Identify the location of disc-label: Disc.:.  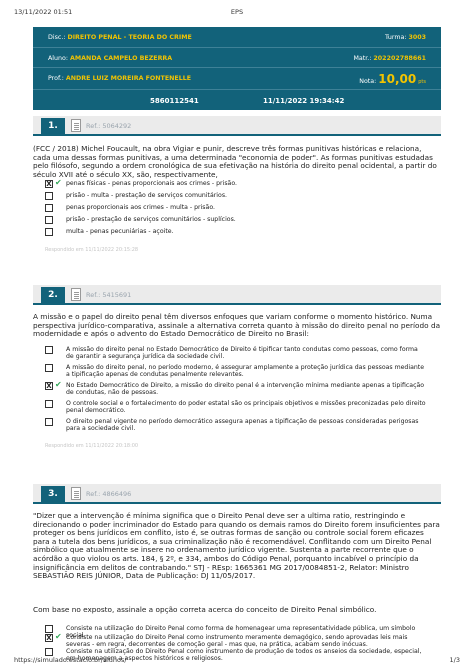
(57, 37).